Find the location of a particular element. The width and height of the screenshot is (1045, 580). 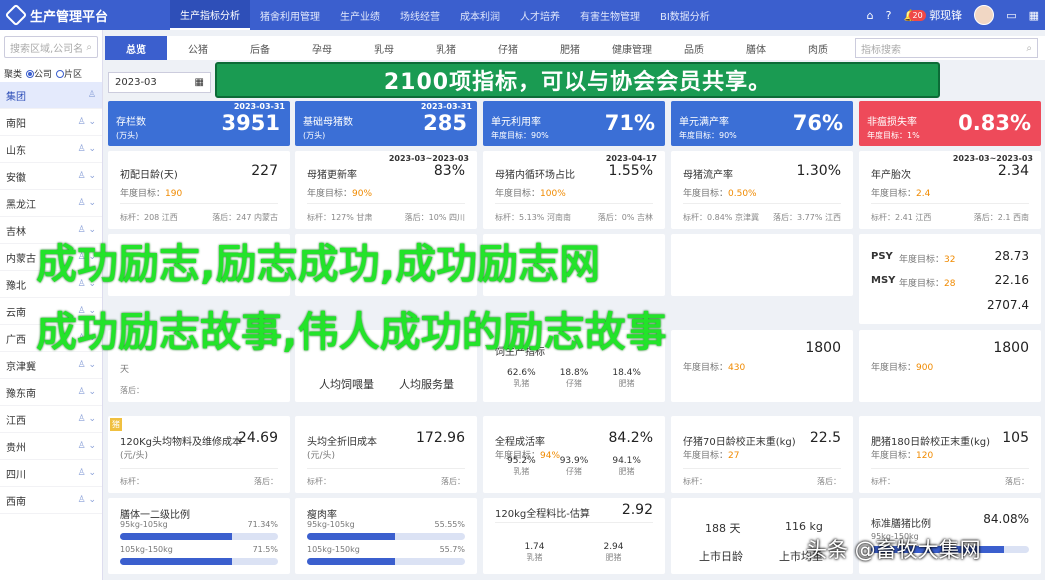

region-item: 豫东南 ♙ ⌄ is located at coordinates (51, 392).